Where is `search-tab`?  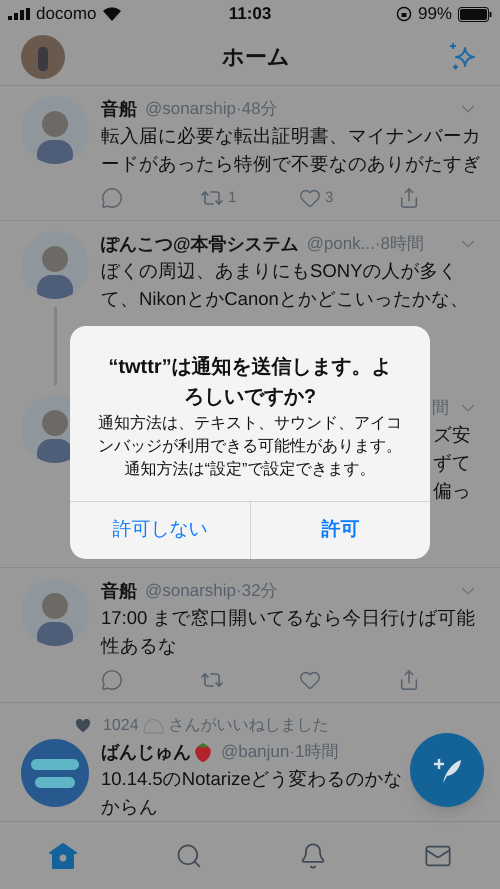
search-tab is located at coordinates (188, 856).